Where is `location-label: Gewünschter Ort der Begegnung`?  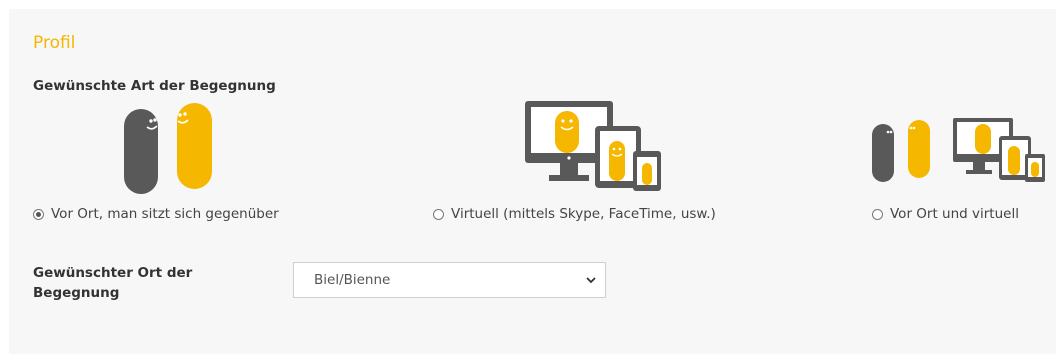
location-label: Gewünschter Ort der Begegnung is located at coordinates (112, 283).